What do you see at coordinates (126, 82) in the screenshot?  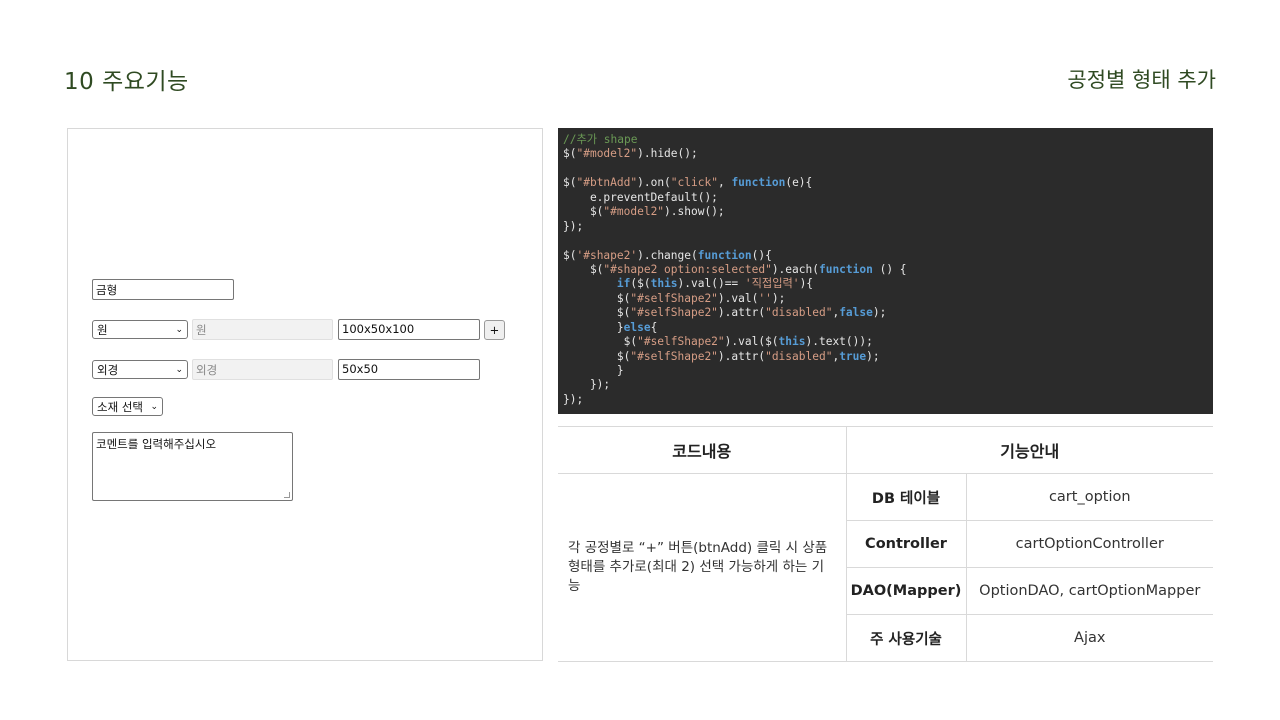 I see `page-title: 10 주요기능` at bounding box center [126, 82].